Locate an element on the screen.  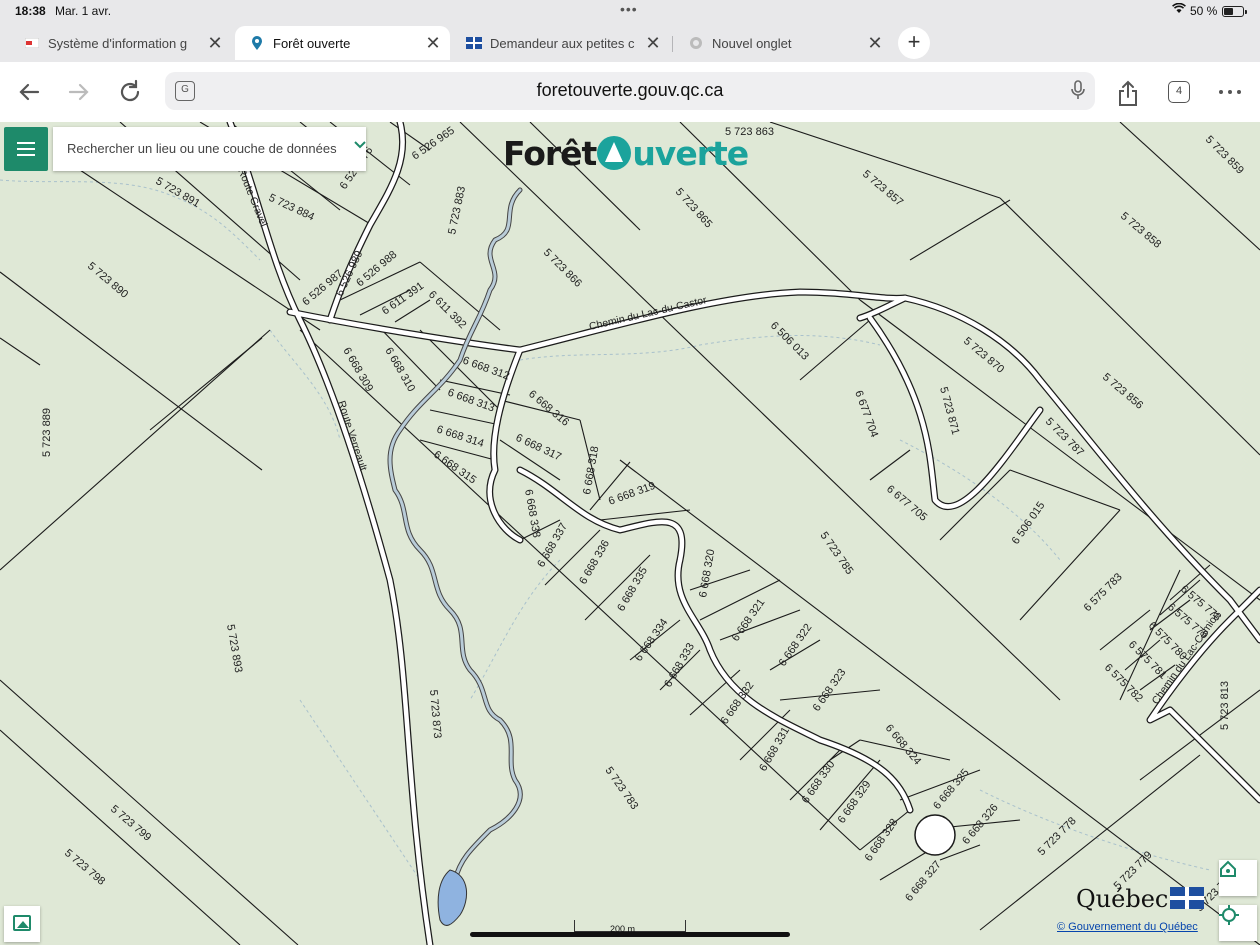
lot-label: 6 668 321 is located at coordinates (749, 620).